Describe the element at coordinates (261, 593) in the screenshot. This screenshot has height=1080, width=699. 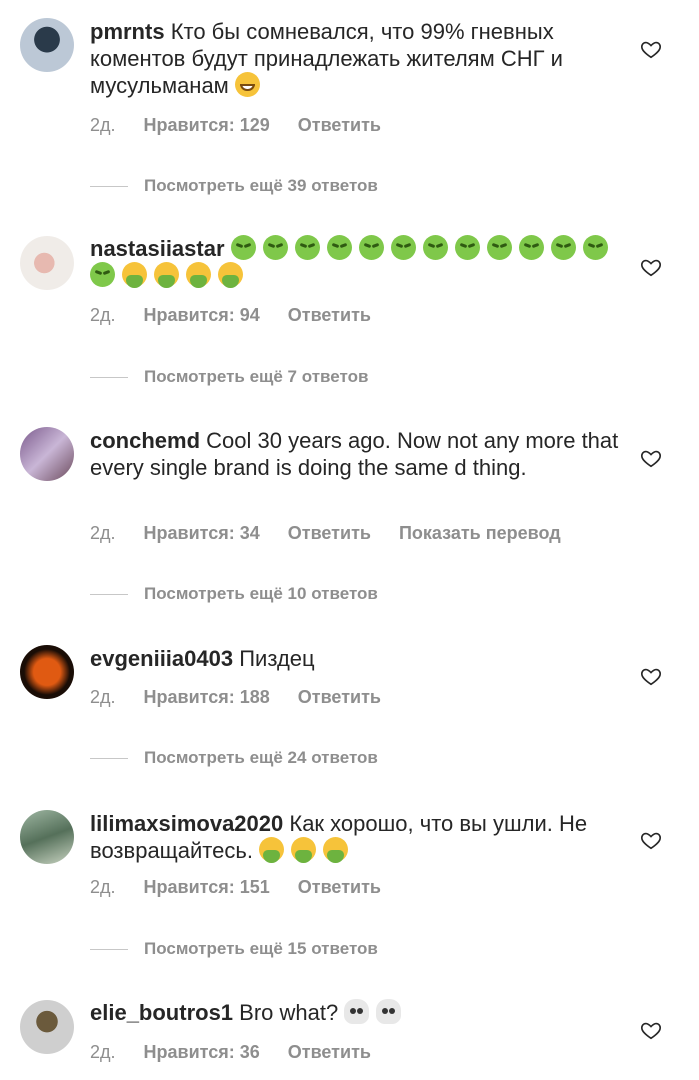
I see `view-replies-label: Посмотреть ещё 10 ответов` at that location.